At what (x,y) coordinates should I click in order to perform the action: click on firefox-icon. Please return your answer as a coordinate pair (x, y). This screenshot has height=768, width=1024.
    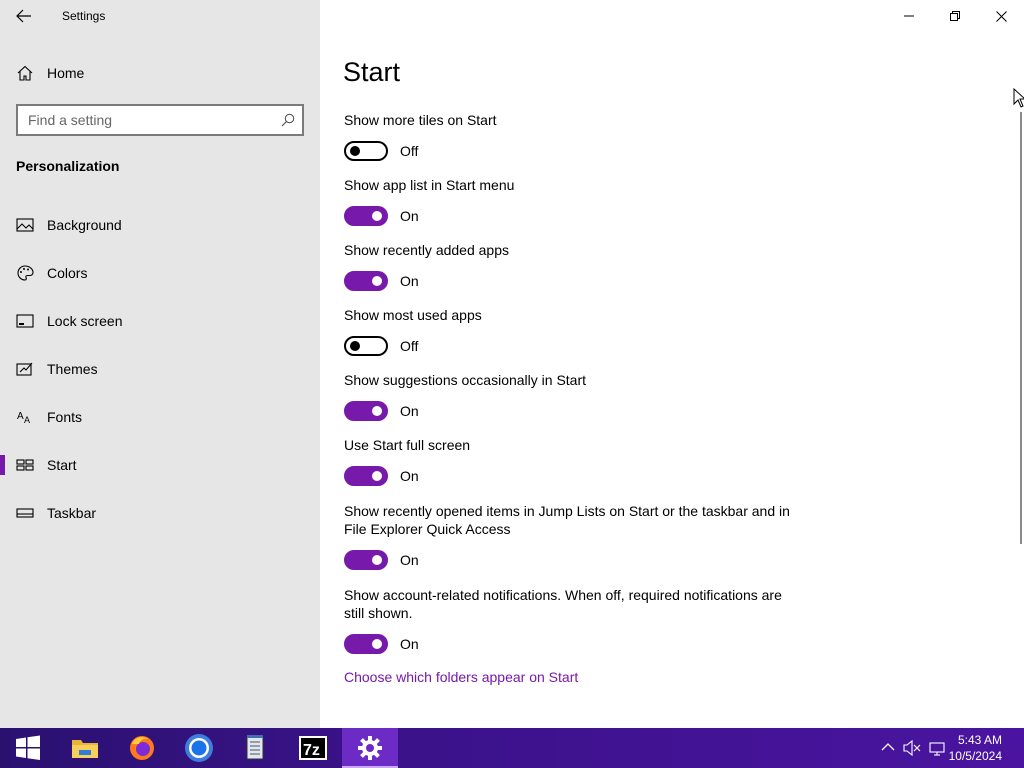
    Looking at the image, I should click on (142, 748).